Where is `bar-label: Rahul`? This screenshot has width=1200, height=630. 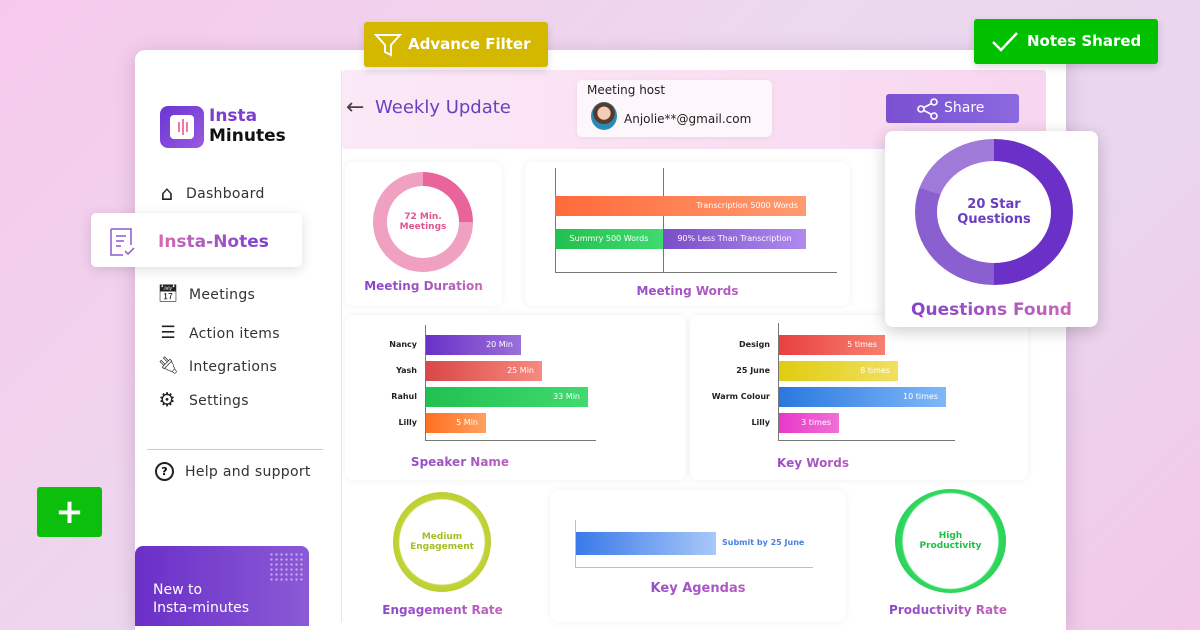
bar-label: Rahul is located at coordinates (404, 396).